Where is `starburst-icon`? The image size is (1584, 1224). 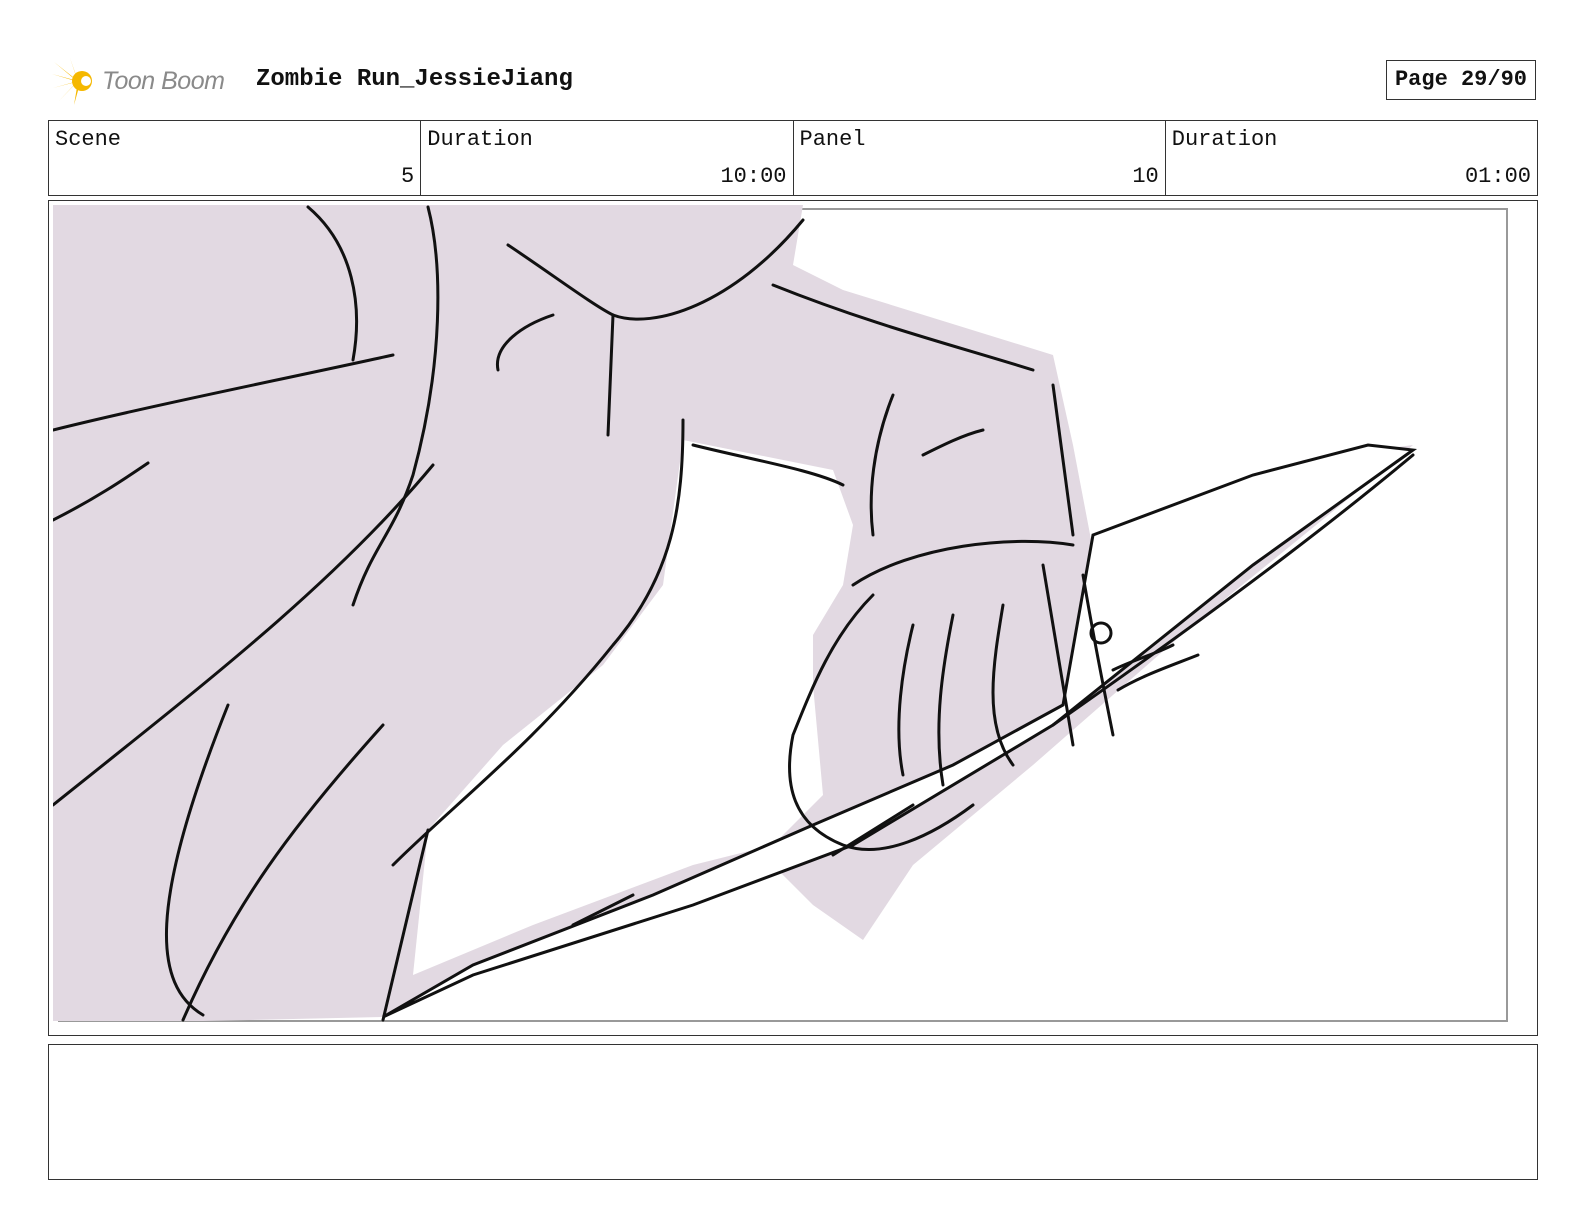
starburst-icon is located at coordinates (72, 81).